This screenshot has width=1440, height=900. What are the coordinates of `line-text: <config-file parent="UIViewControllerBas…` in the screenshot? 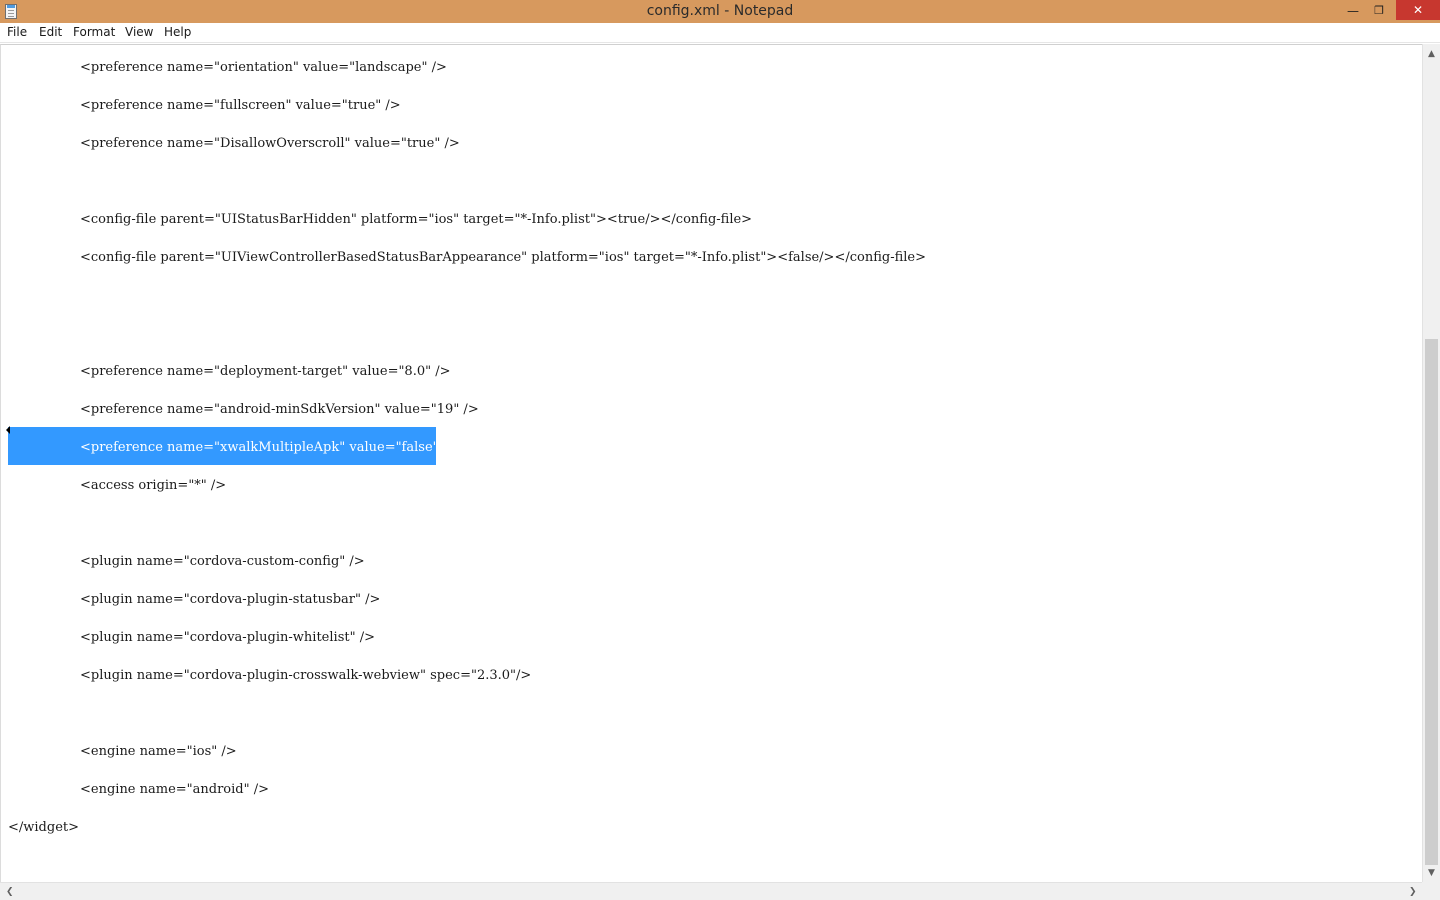 It's located at (503, 257).